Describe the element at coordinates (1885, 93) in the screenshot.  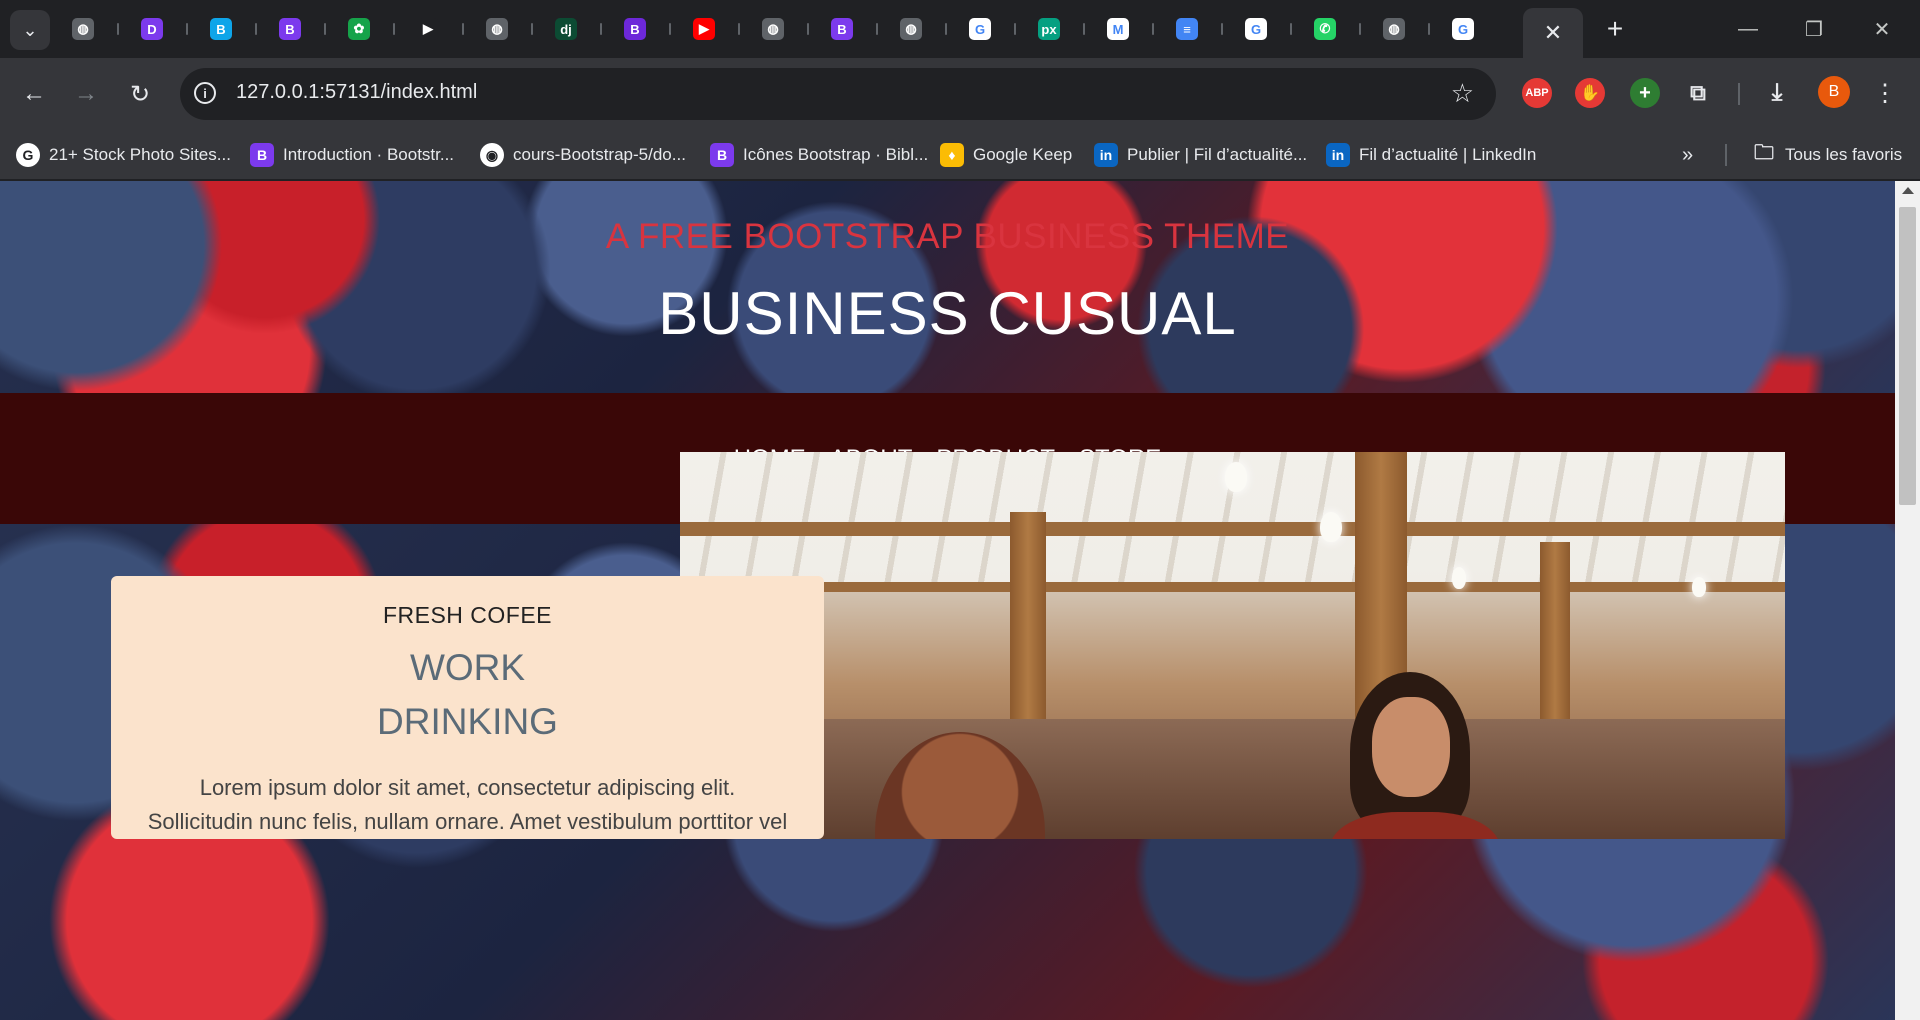
I see `menu-dots-icon: ⋮` at that location.